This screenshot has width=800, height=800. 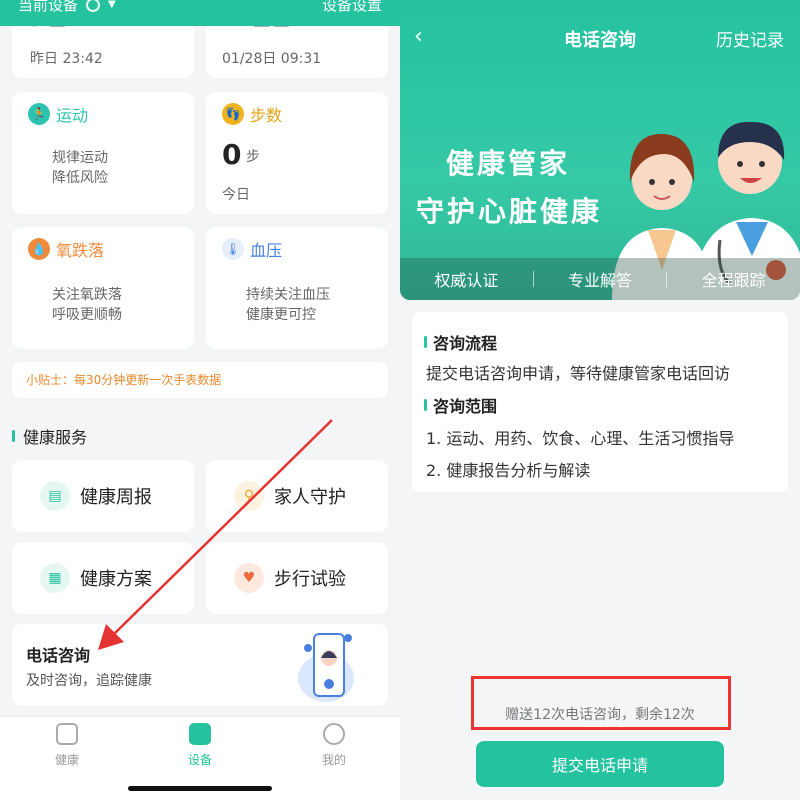 What do you see at coordinates (87, 315) in the screenshot?
I see `desc-line: 呼吸更顺畅` at bounding box center [87, 315].